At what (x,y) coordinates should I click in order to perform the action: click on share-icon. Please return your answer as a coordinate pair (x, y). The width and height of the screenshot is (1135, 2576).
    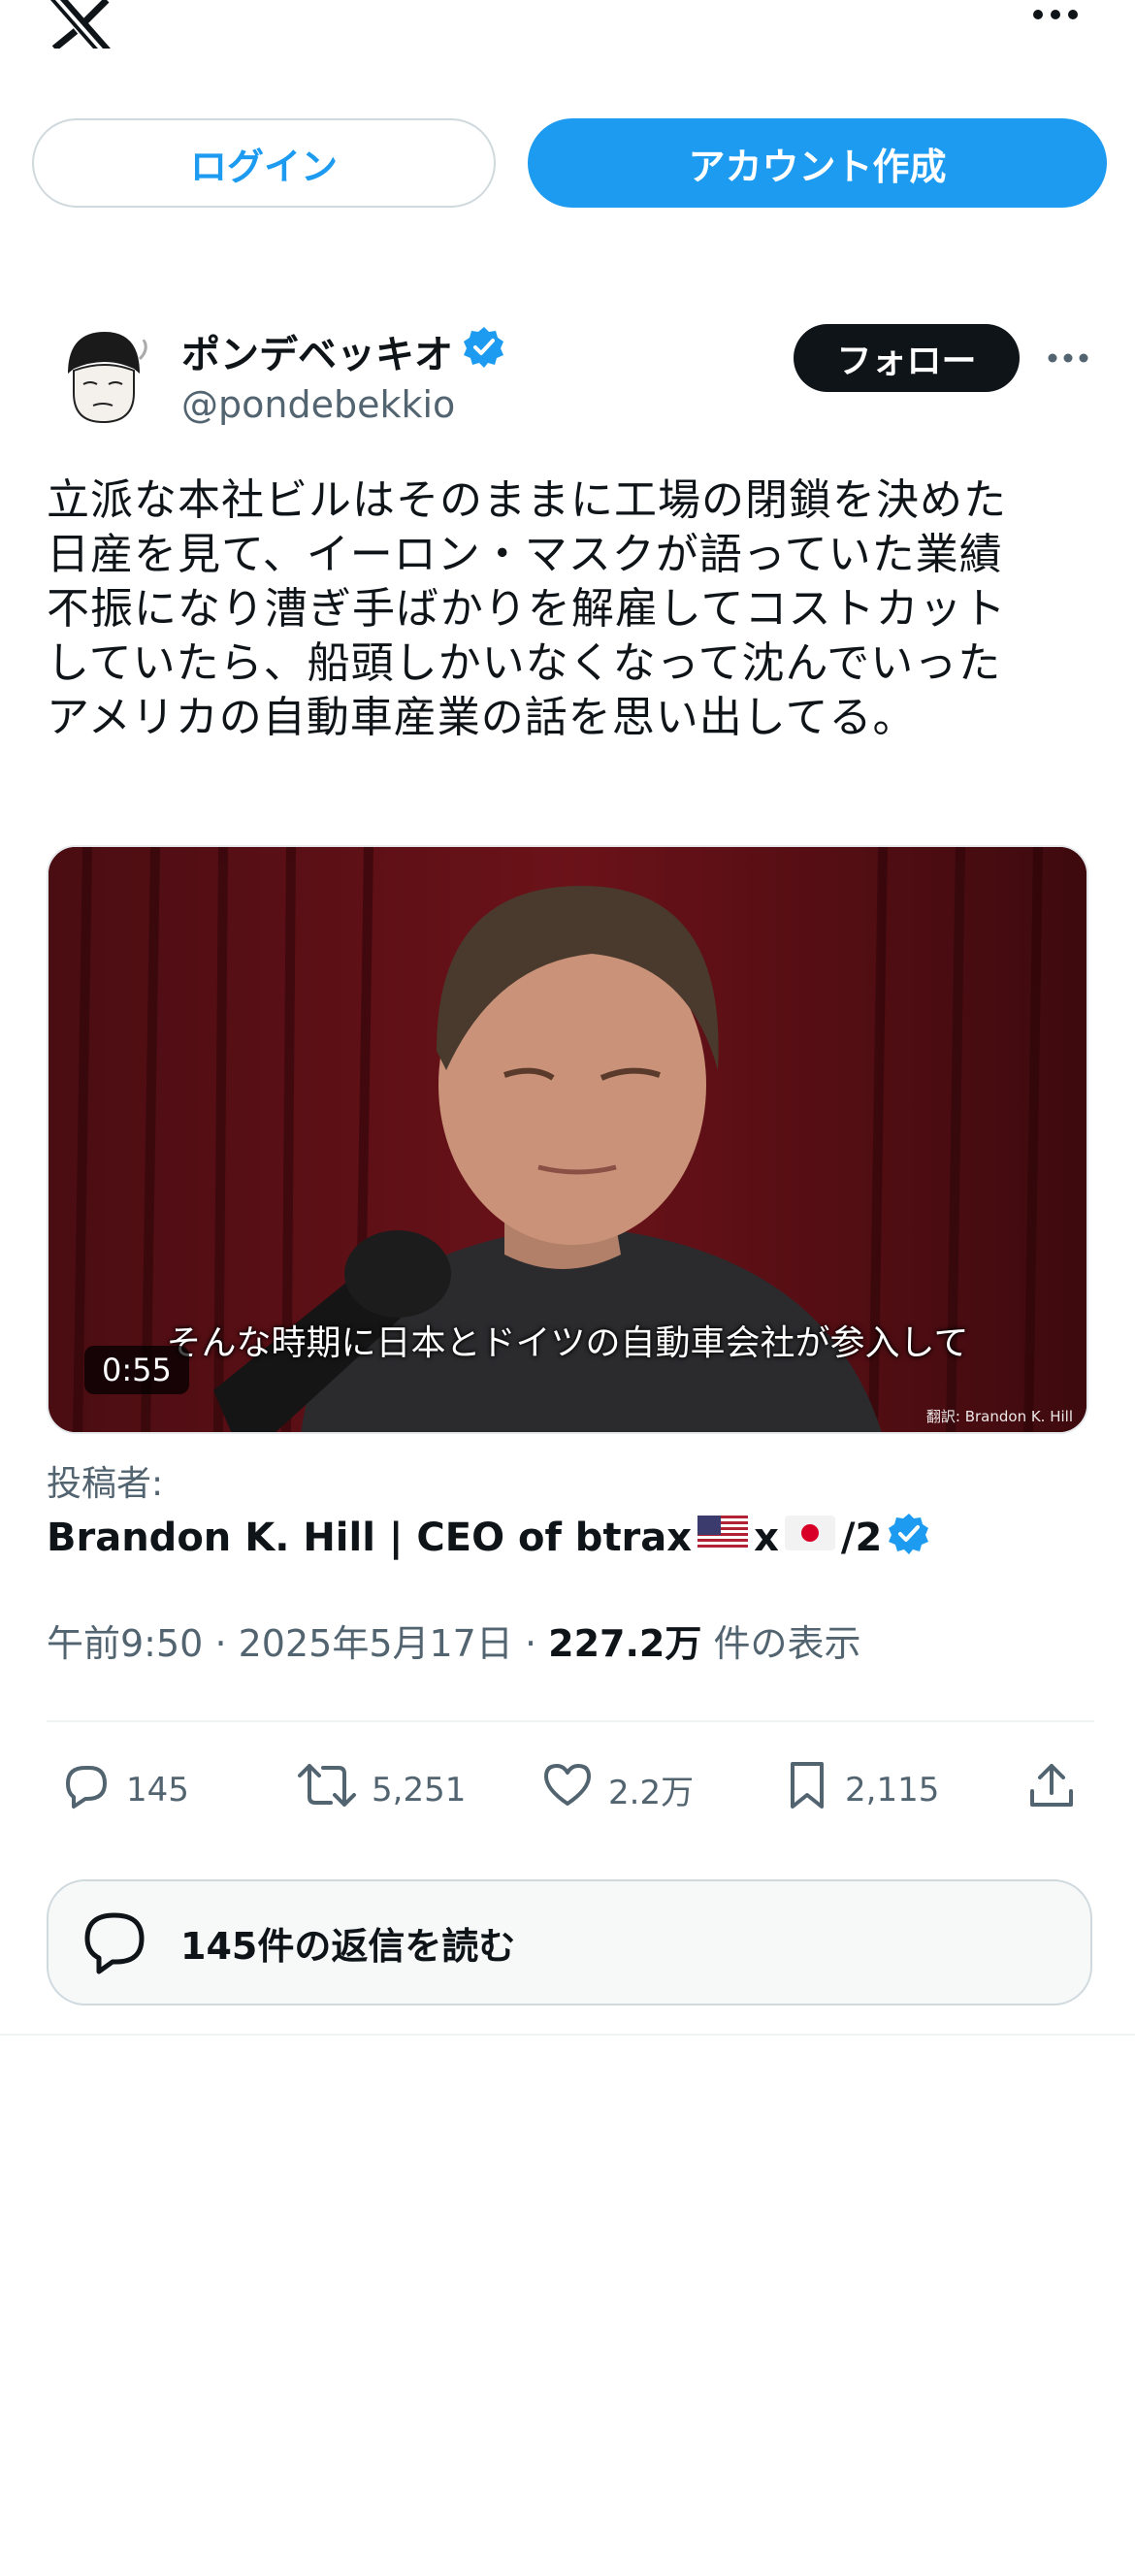
    Looking at the image, I should click on (1051, 1790).